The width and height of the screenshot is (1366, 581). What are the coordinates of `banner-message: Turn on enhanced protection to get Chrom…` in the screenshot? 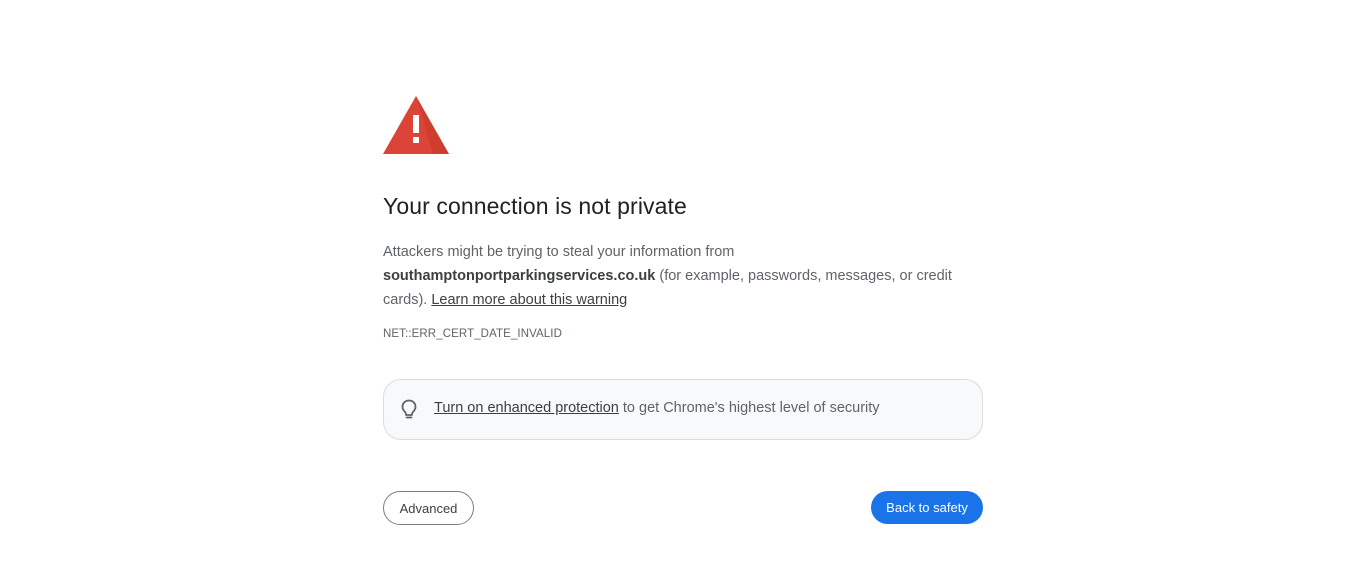 It's located at (657, 408).